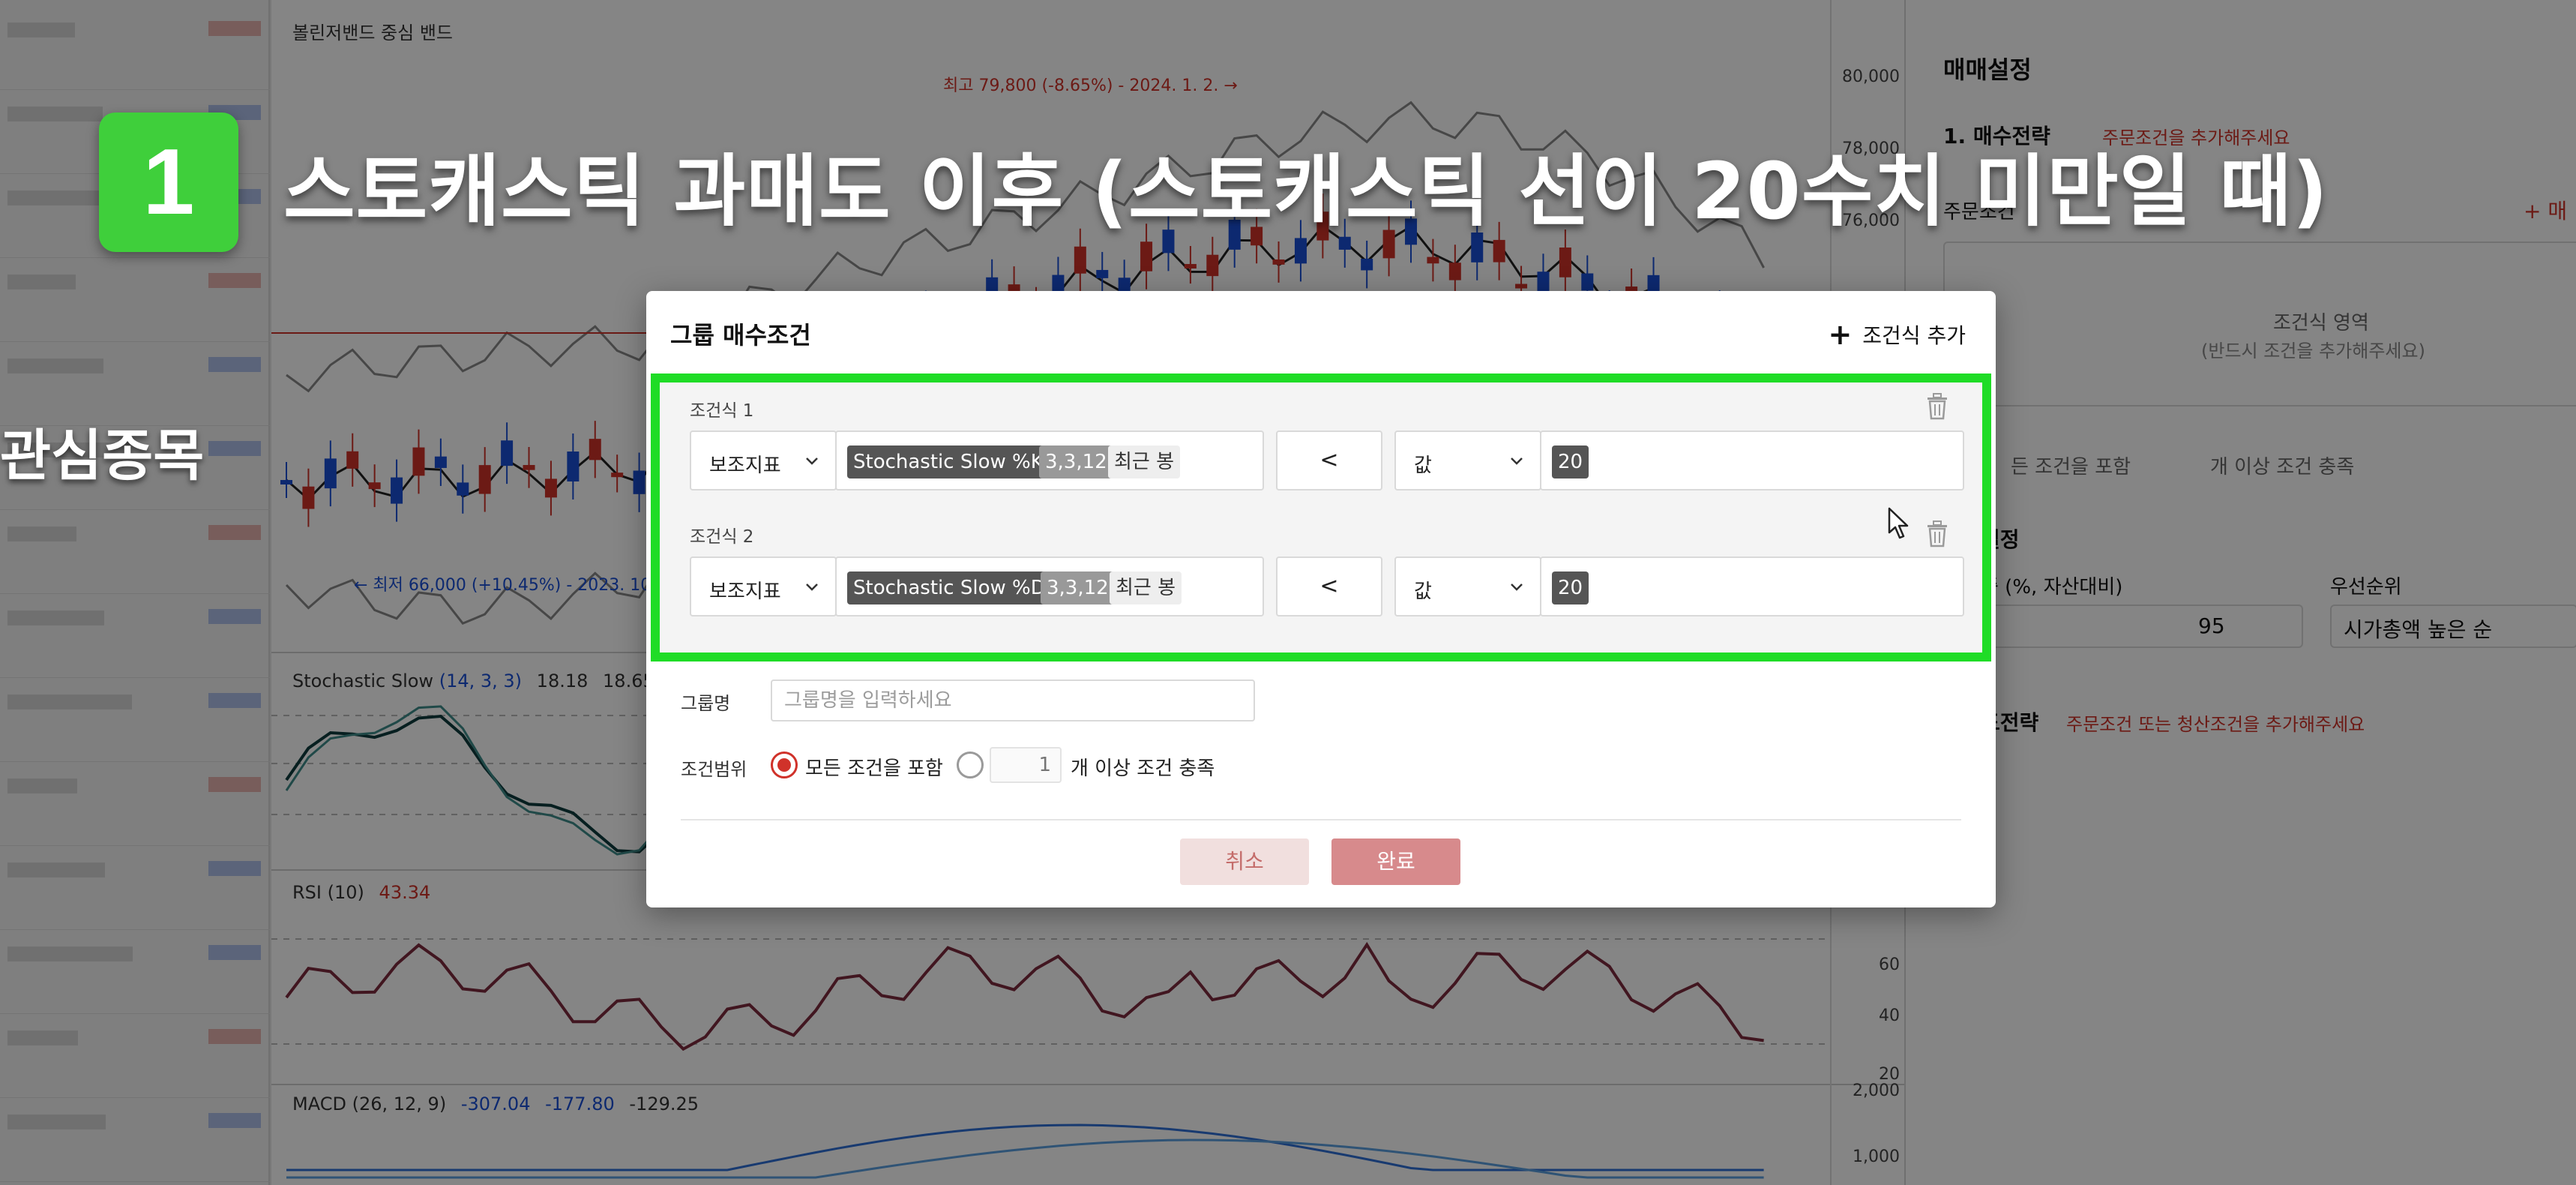 This screenshot has width=2576, height=1185. What do you see at coordinates (1321, 819) in the screenshot?
I see `divider` at bounding box center [1321, 819].